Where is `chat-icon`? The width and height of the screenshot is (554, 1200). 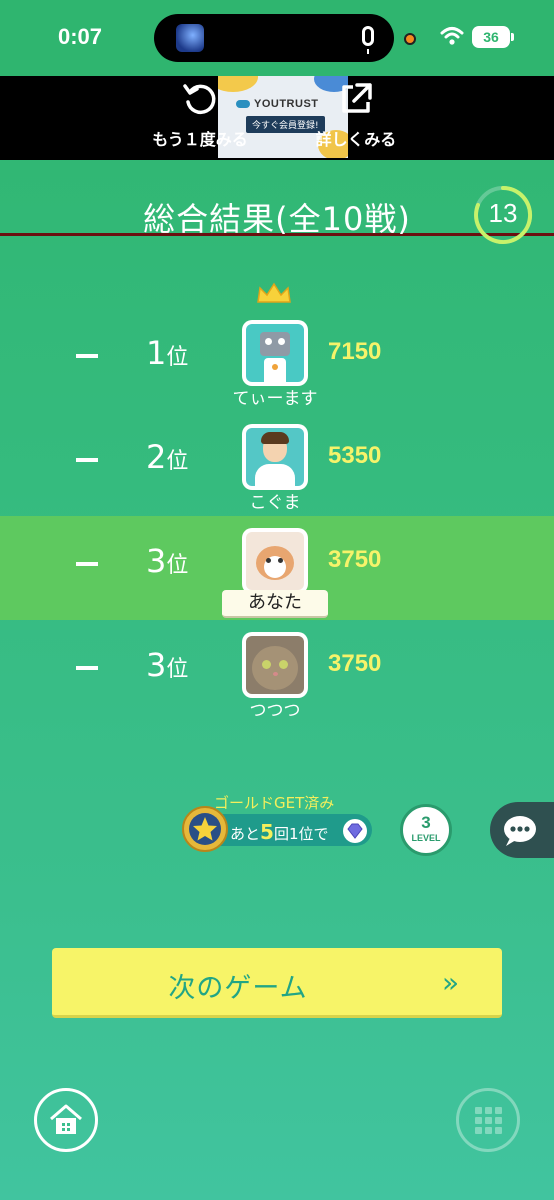 chat-icon is located at coordinates (520, 831).